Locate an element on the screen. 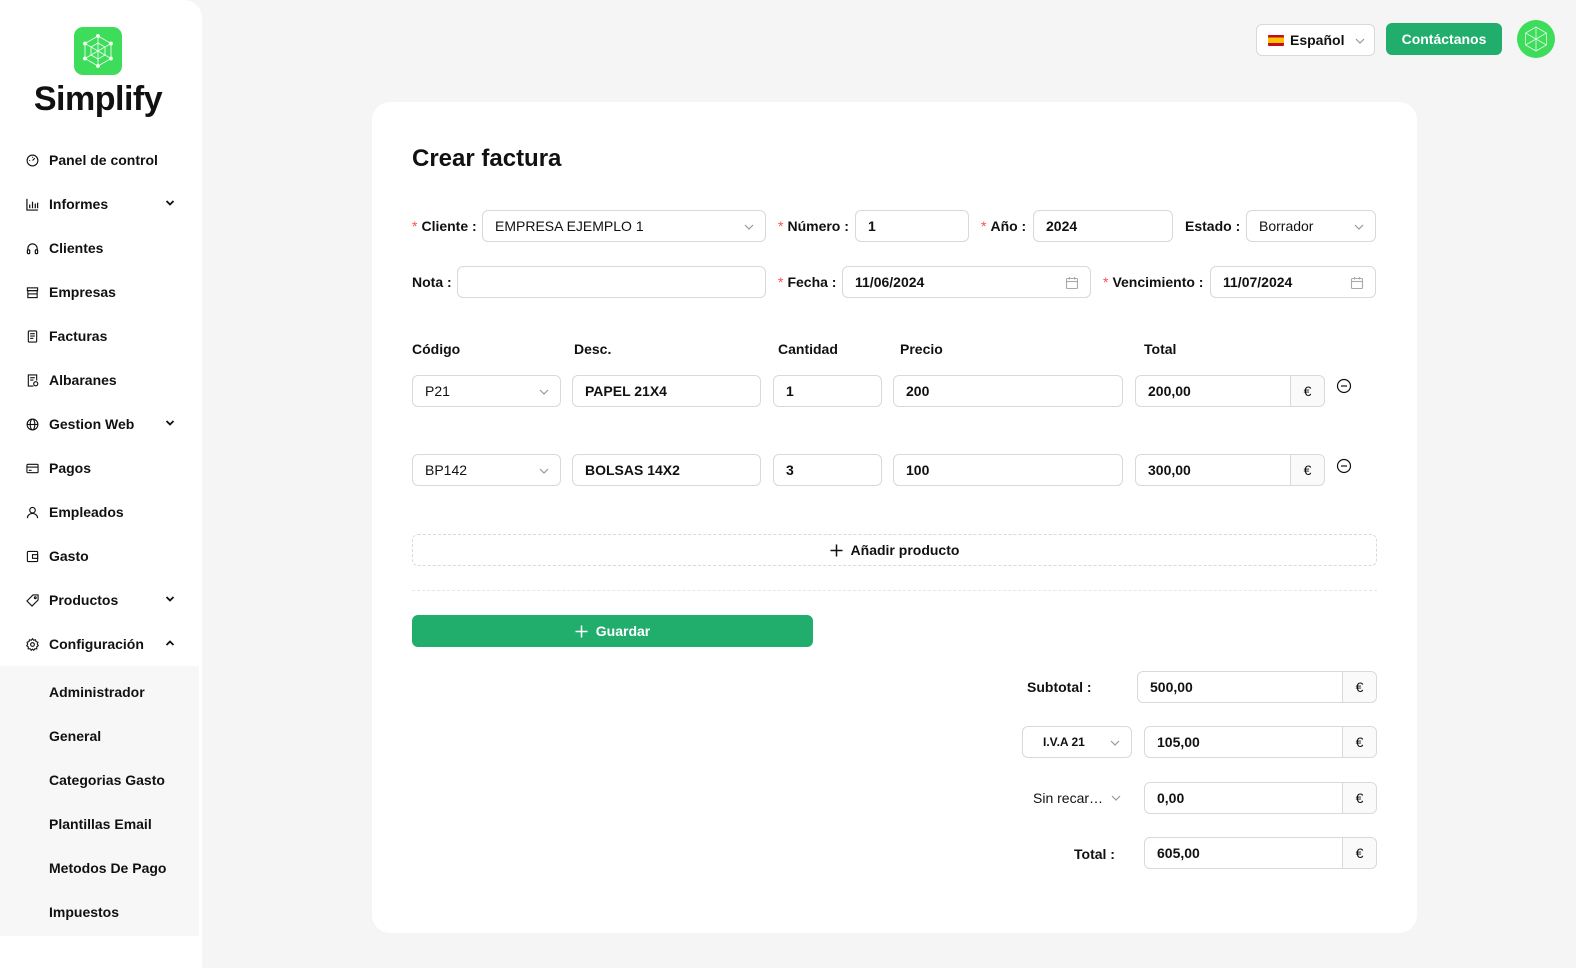 The image size is (1576, 968). page-title: Crear factura is located at coordinates (487, 158).